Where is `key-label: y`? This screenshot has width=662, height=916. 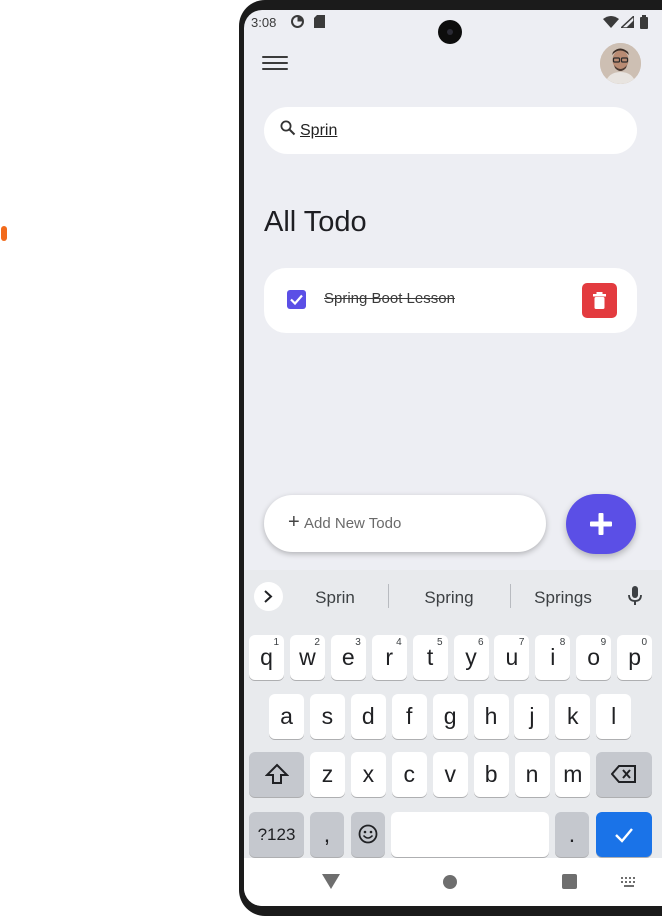
key-label: y is located at coordinates (471, 657).